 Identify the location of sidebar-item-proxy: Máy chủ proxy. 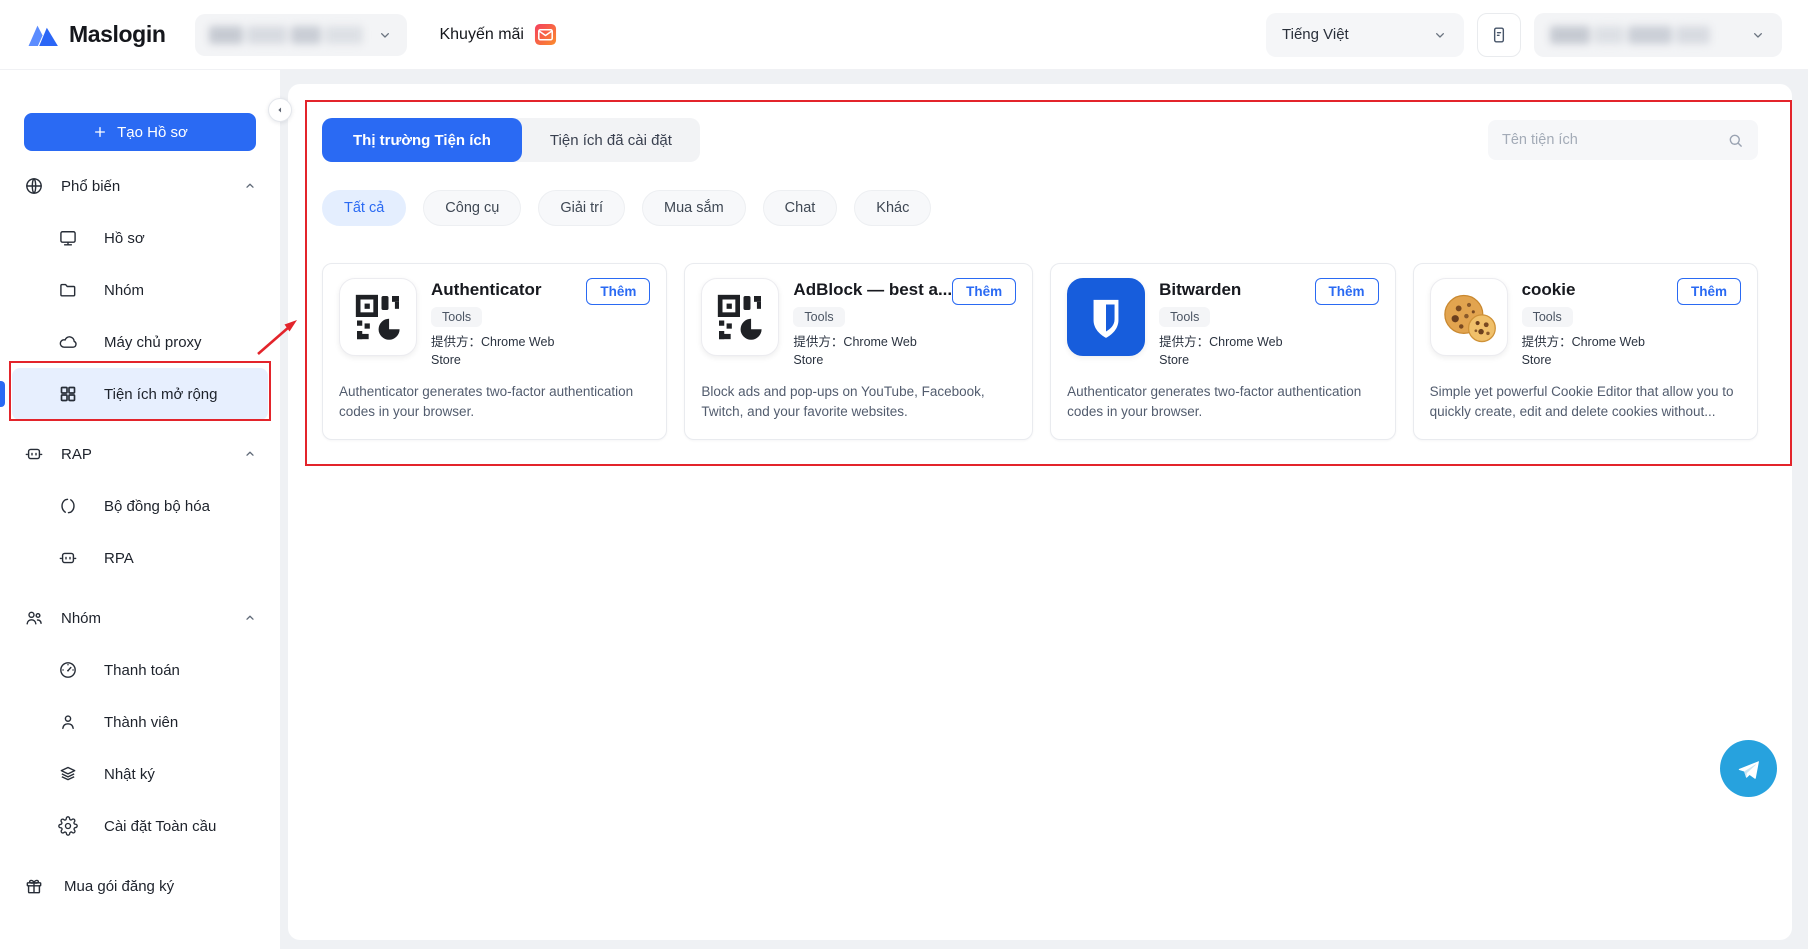
(140, 342).